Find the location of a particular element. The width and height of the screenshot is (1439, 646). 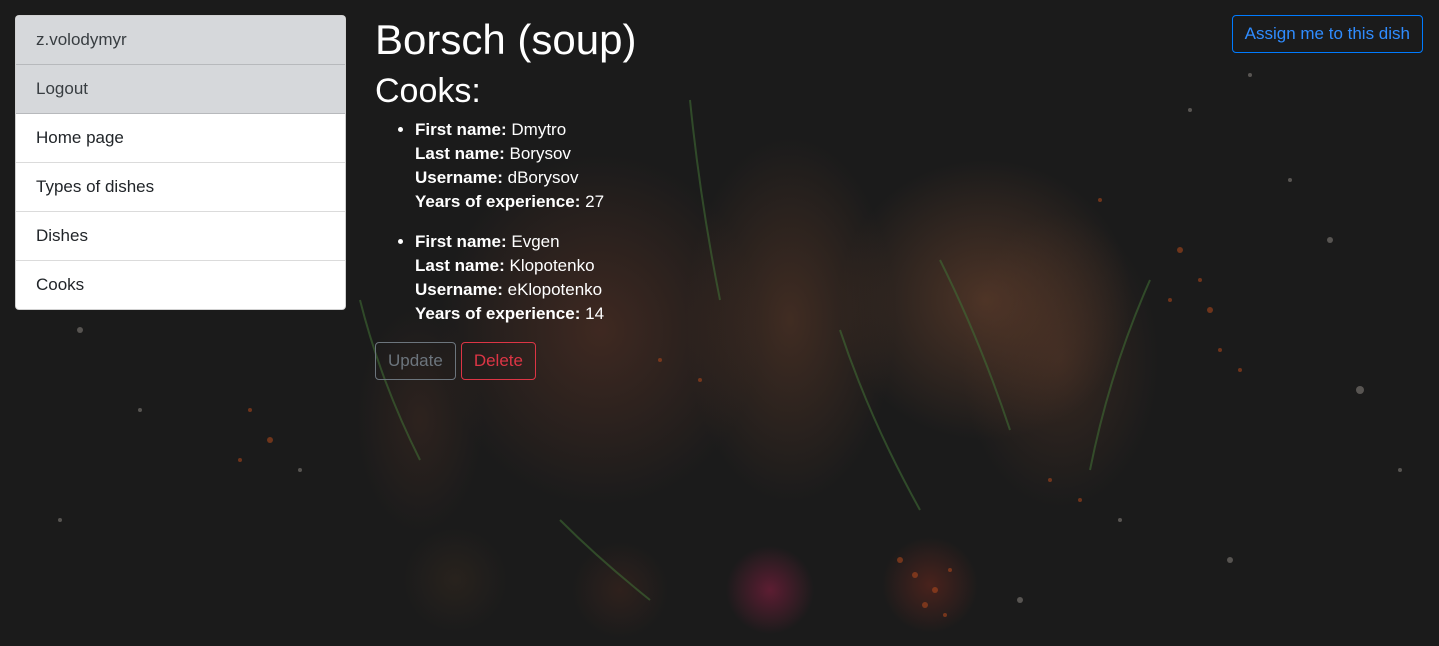

sidebar-item-cooks: Cooks is located at coordinates (180, 285).